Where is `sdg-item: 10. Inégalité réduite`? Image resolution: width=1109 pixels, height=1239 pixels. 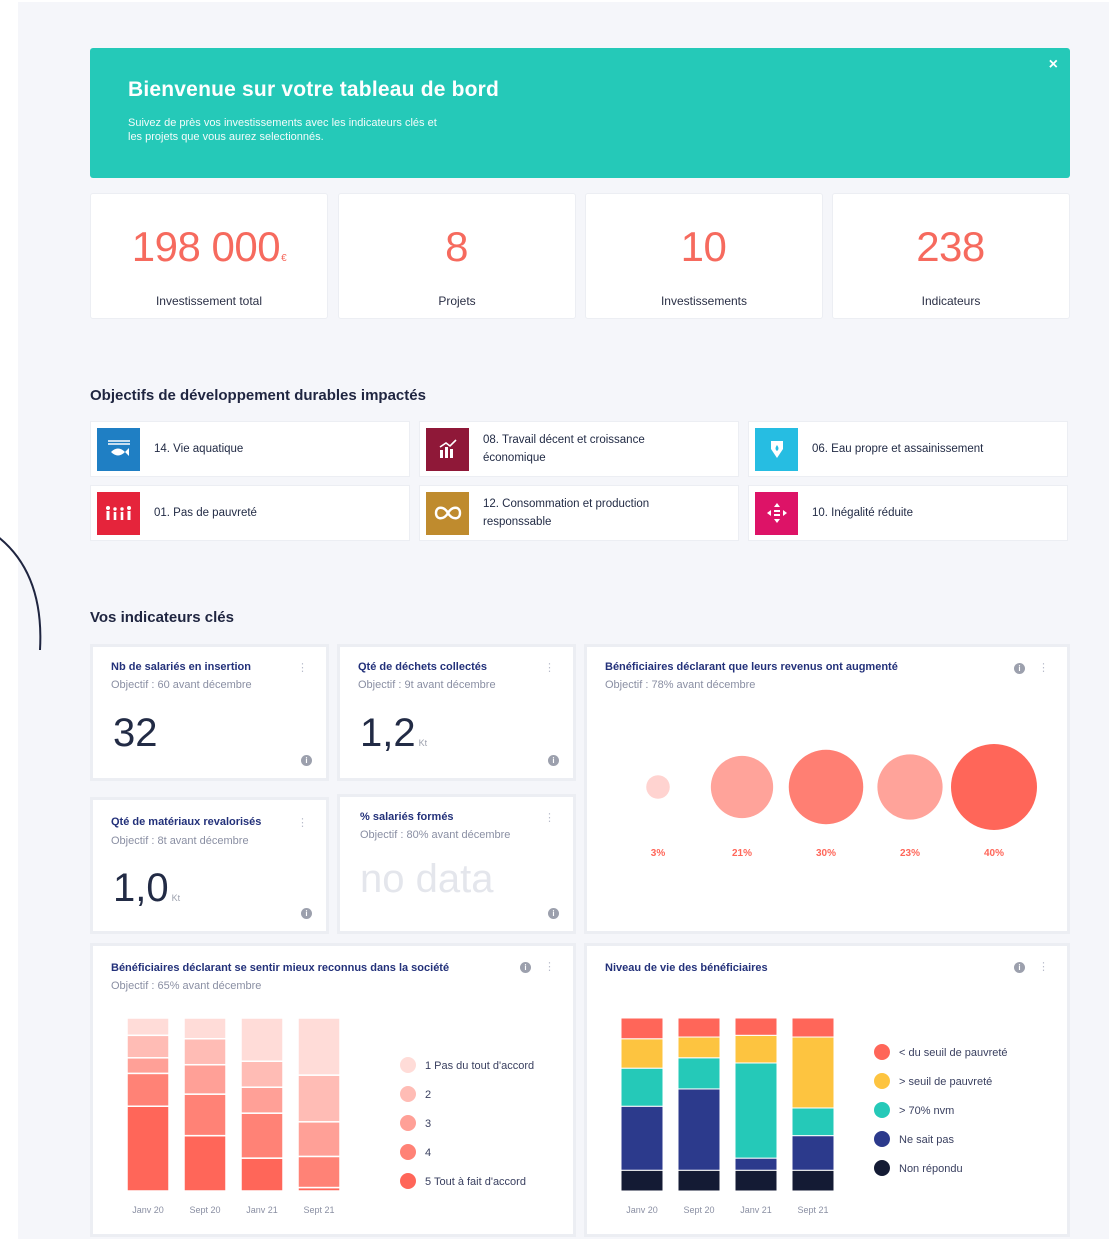 sdg-item: 10. Inégalité réduite is located at coordinates (908, 513).